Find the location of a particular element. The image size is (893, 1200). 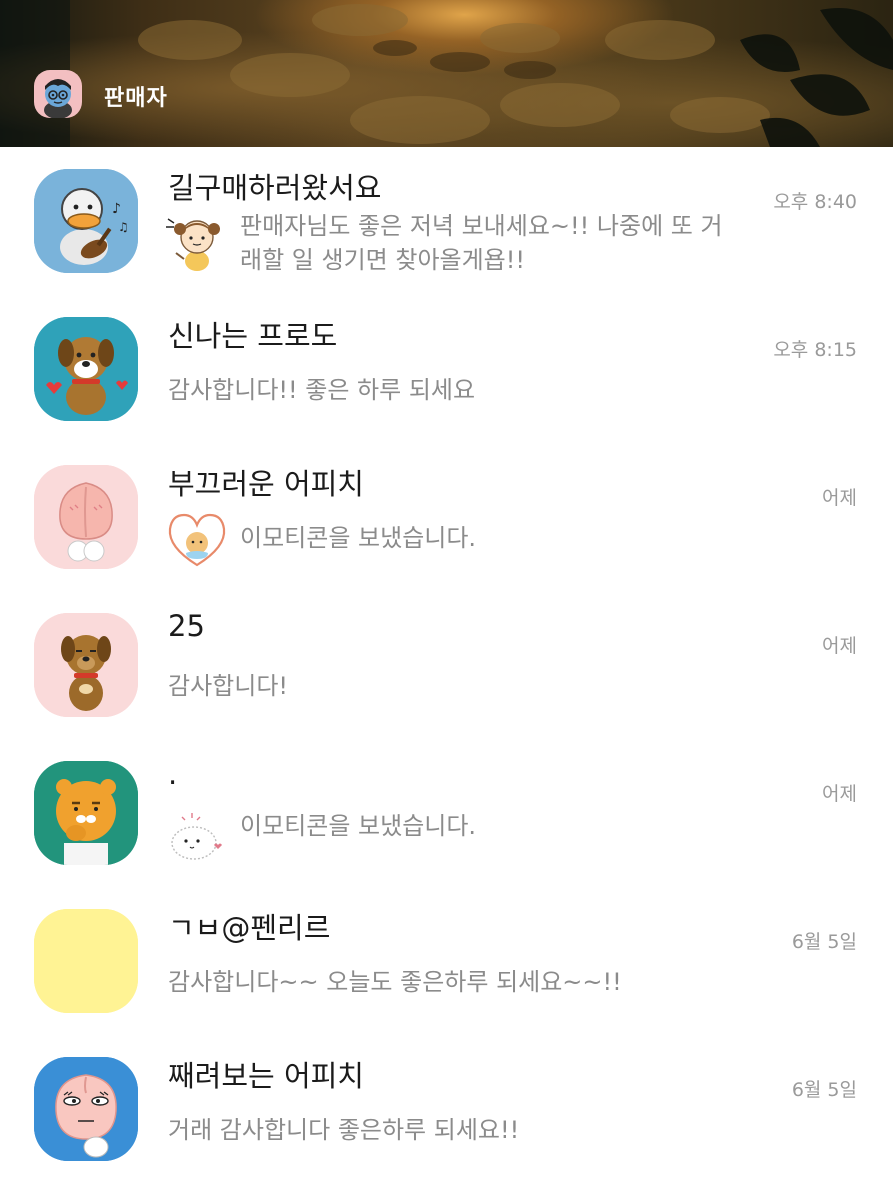

duck-guitar-avatar-icon: ♪ ♫ is located at coordinates (86, 221).